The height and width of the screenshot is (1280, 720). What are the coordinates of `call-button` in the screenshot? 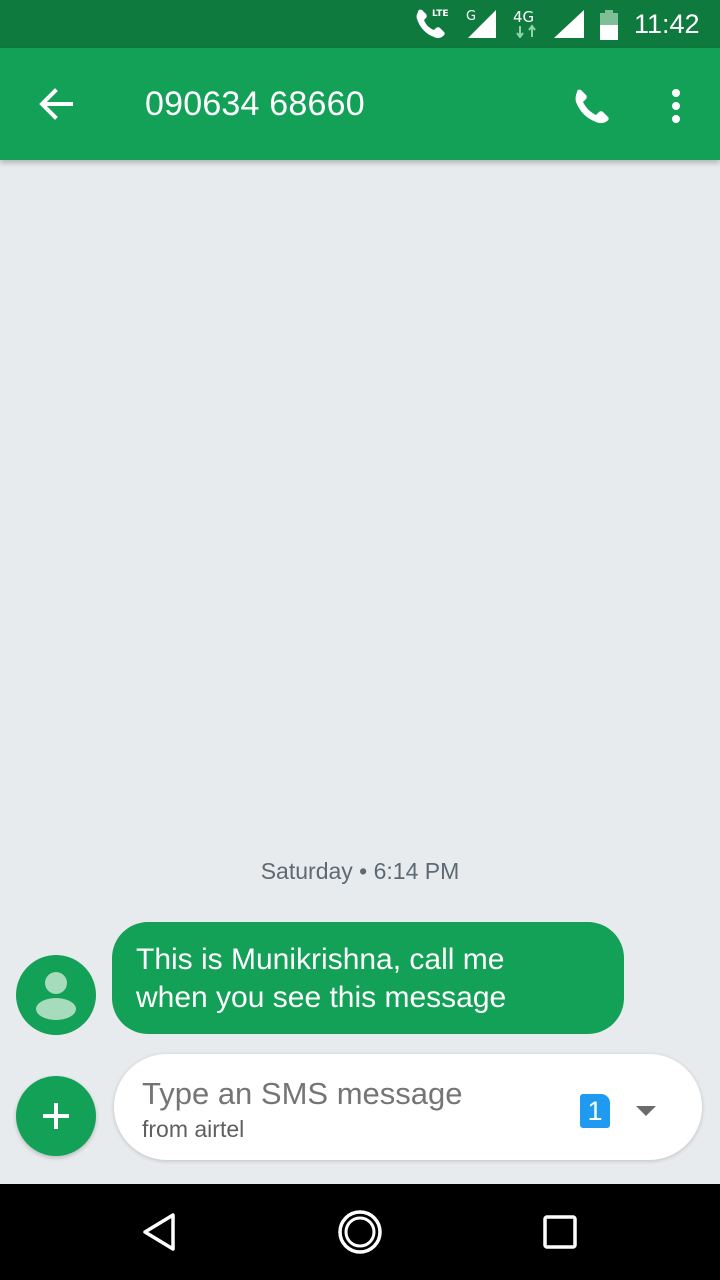 It's located at (592, 106).